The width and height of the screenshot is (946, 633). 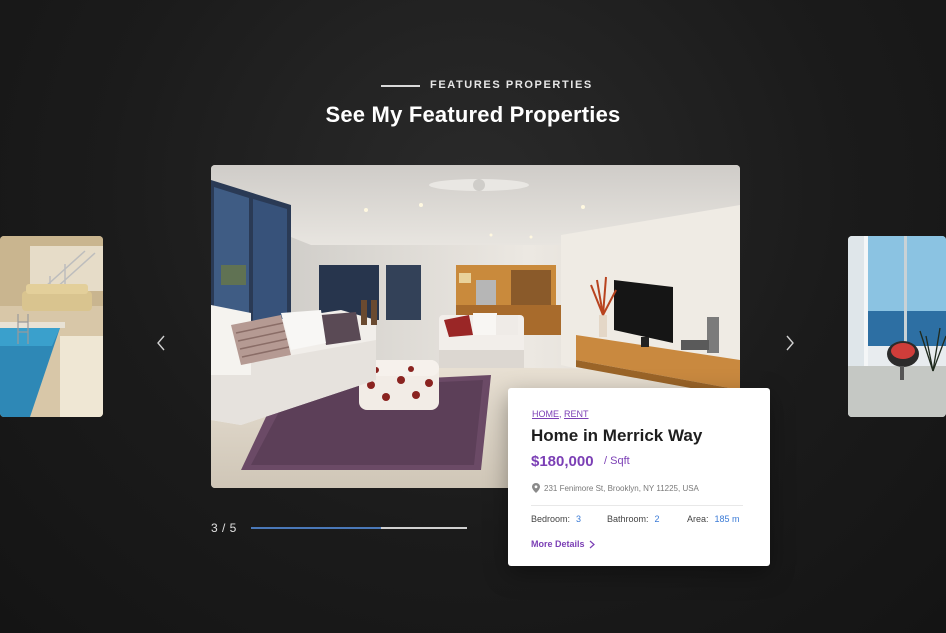 I want to click on area-info: Area: 185 m, so click(x=713, y=519).